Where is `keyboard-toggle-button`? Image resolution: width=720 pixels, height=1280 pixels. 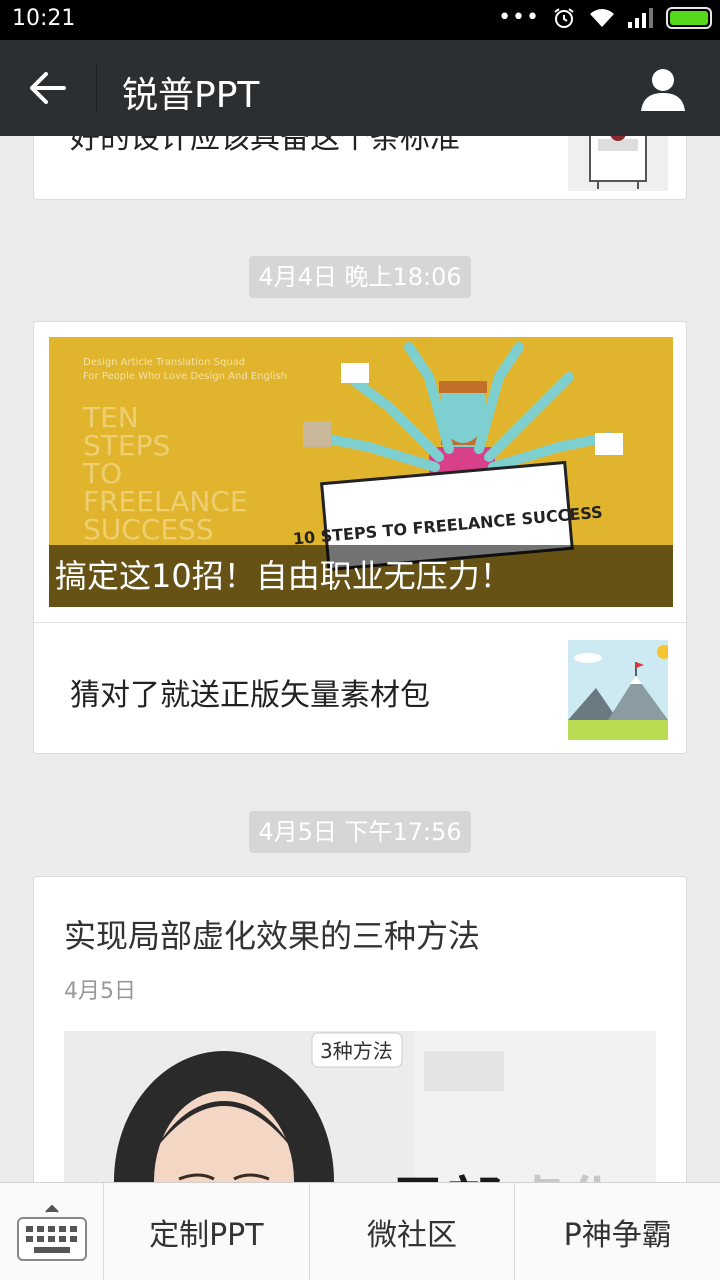
keyboard-toggle-button is located at coordinates (52, 1231).